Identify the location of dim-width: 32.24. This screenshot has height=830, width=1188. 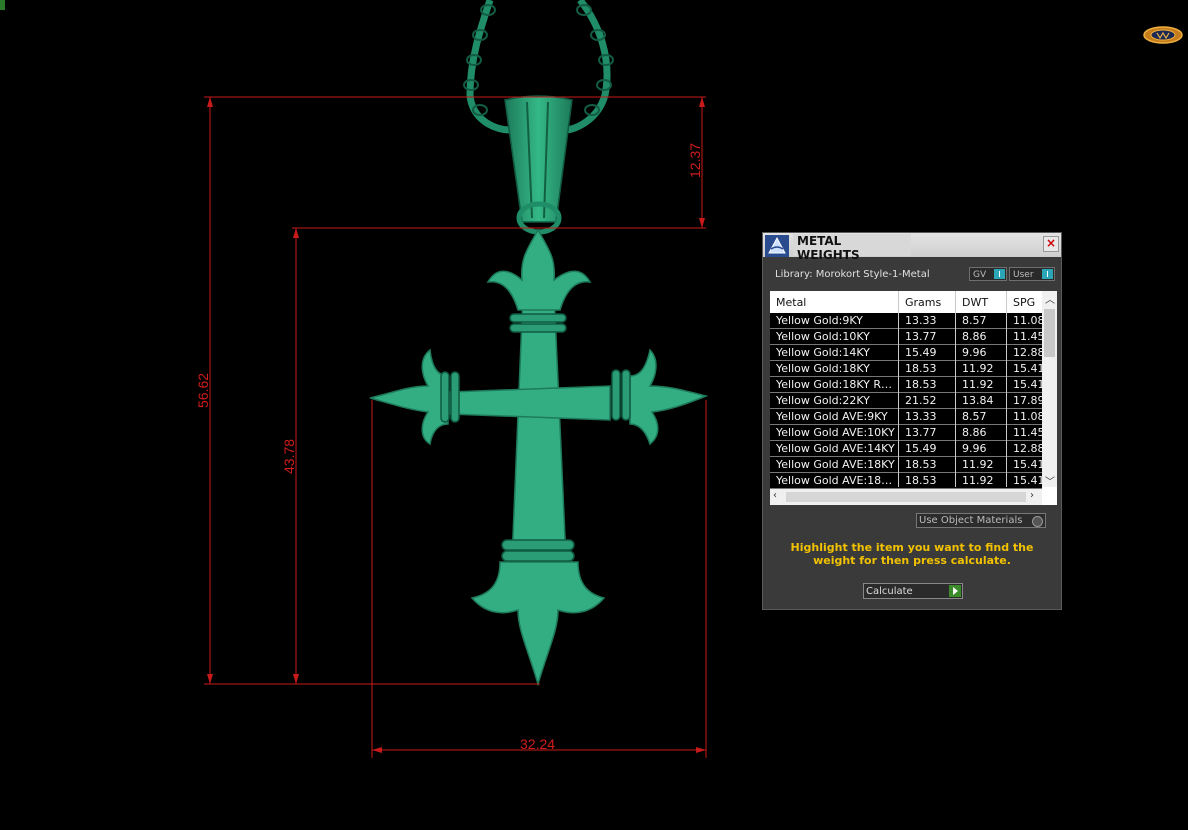
(537, 744).